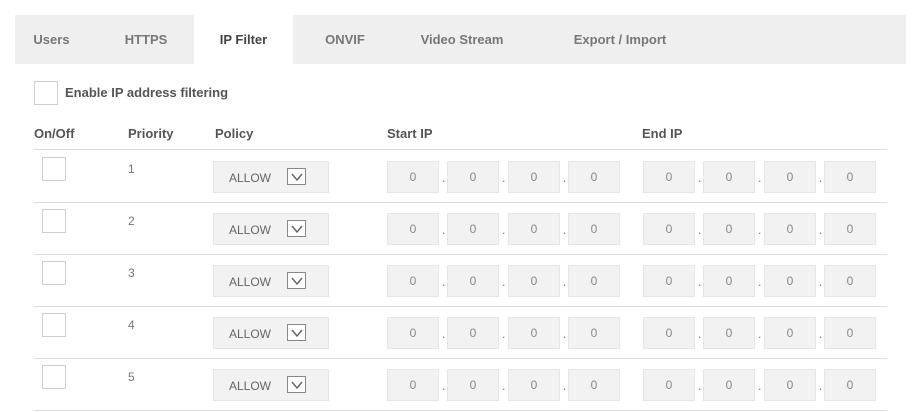 The height and width of the screenshot is (412, 923). I want to click on header-end-ip: End IP, so click(662, 133).